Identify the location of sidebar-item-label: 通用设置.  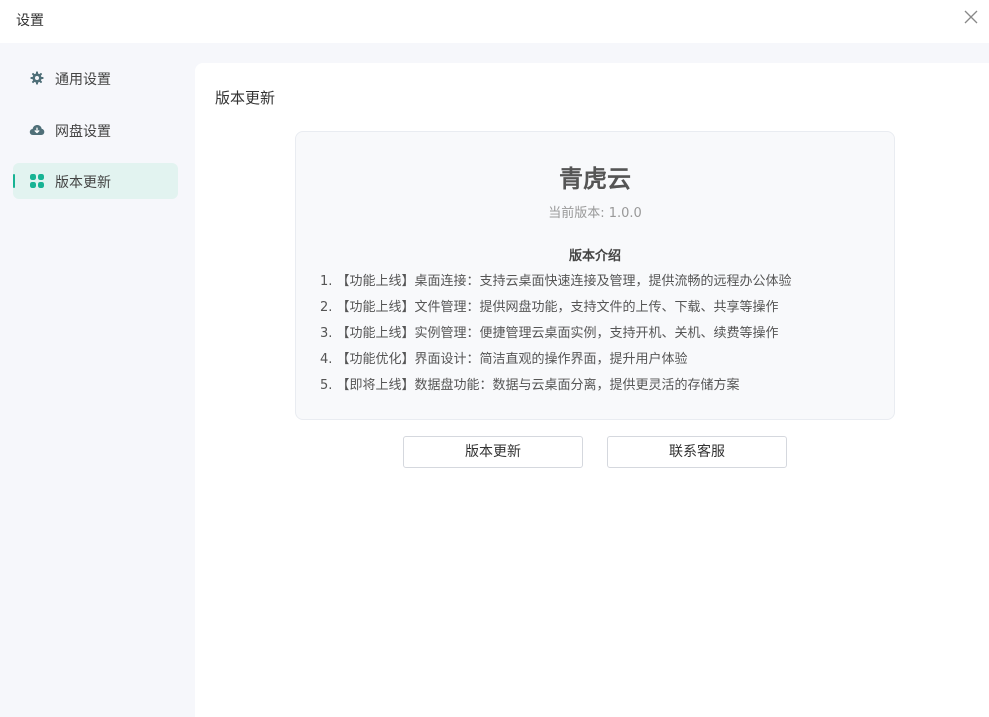
(83, 80).